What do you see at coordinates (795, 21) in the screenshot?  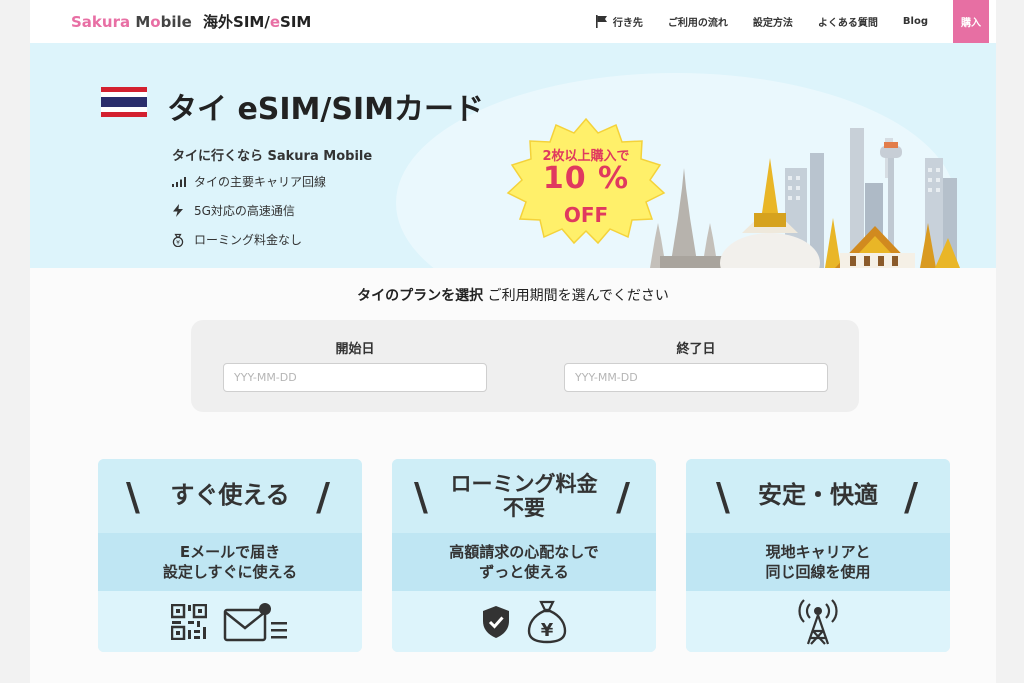 I see `main-nav: 行き先 ご利用の流れ 設定方法 よくある質問 Blog 購入` at bounding box center [795, 21].